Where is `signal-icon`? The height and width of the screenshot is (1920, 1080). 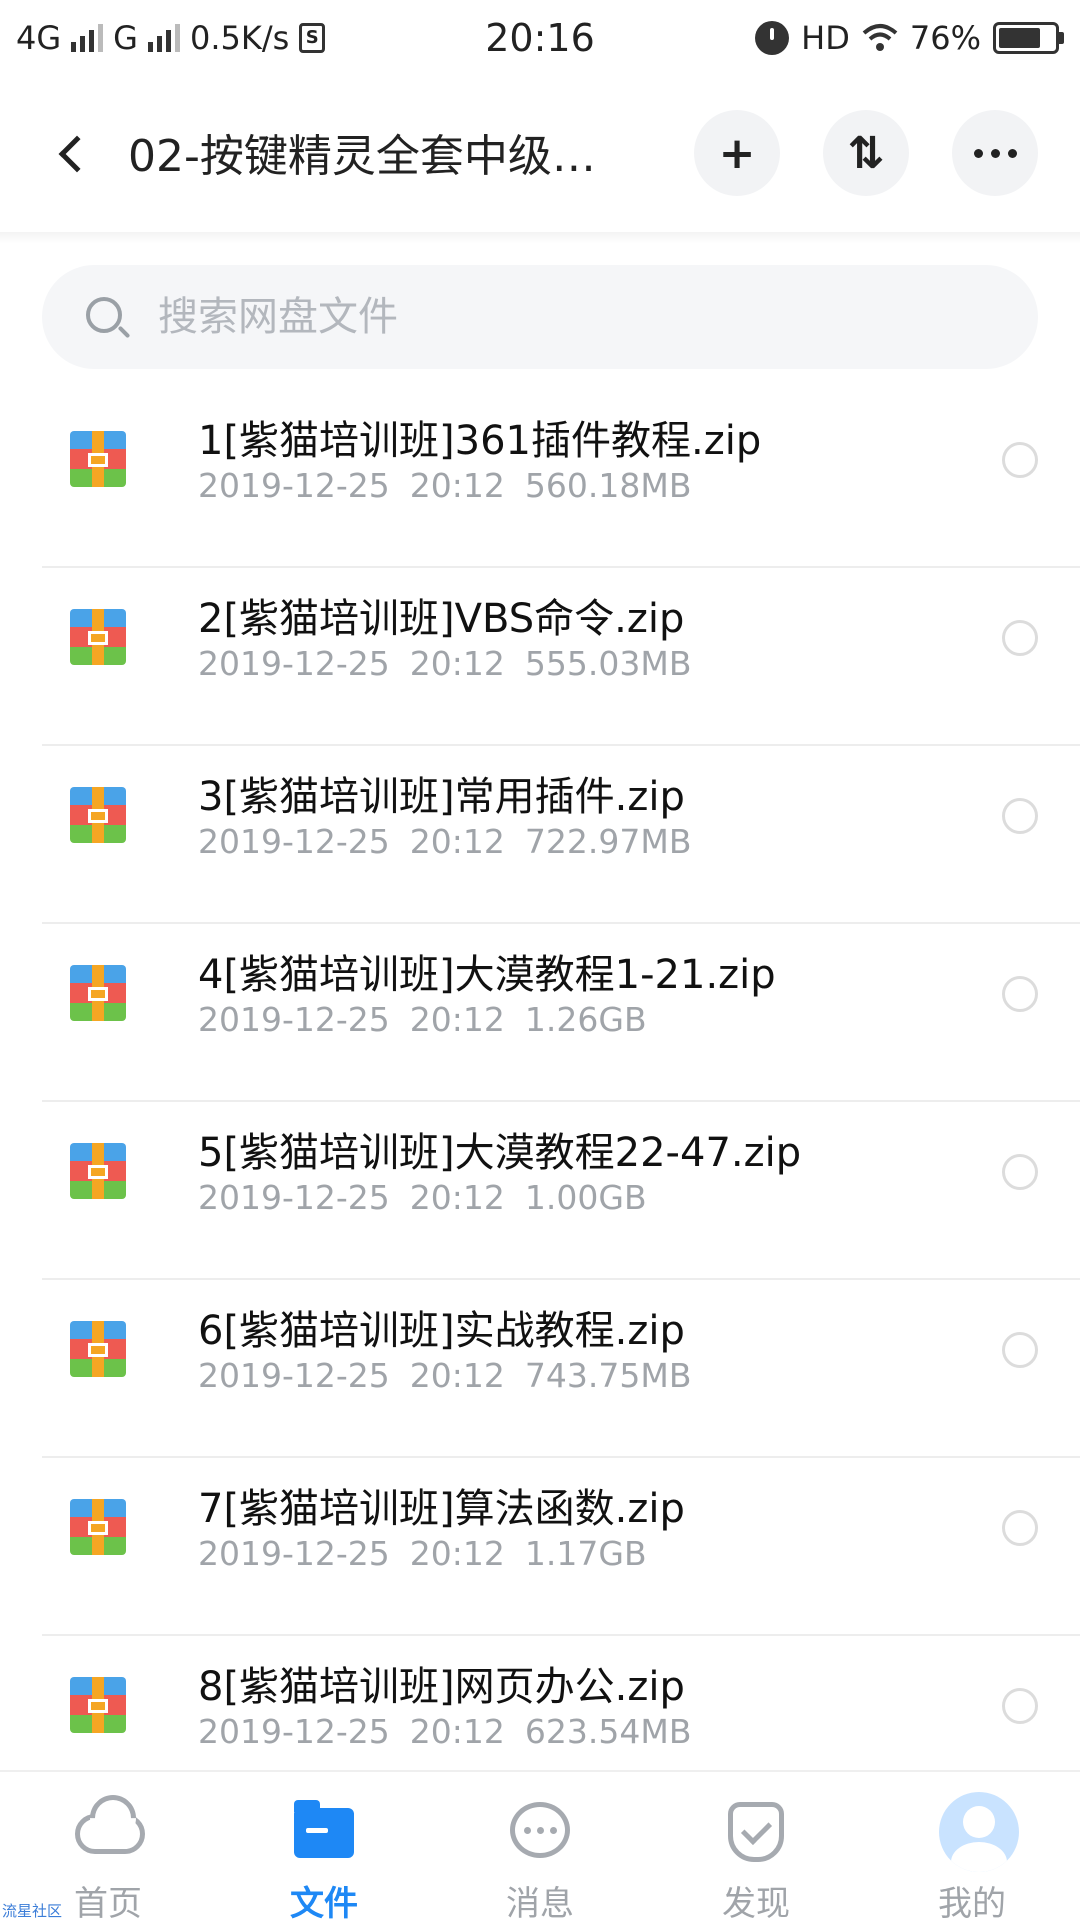
signal-icon is located at coordinates (87, 38).